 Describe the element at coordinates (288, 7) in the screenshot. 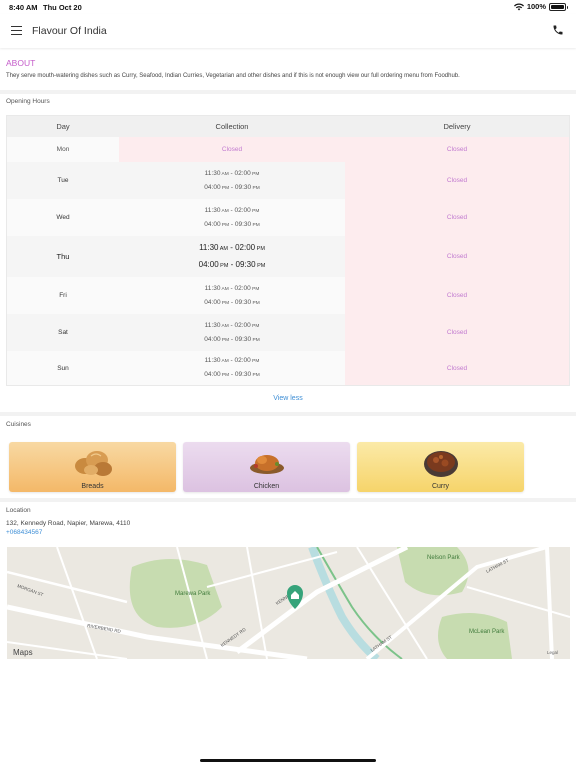

I see `status-bar: 8:40 AM Thu Oct 20 100%` at that location.